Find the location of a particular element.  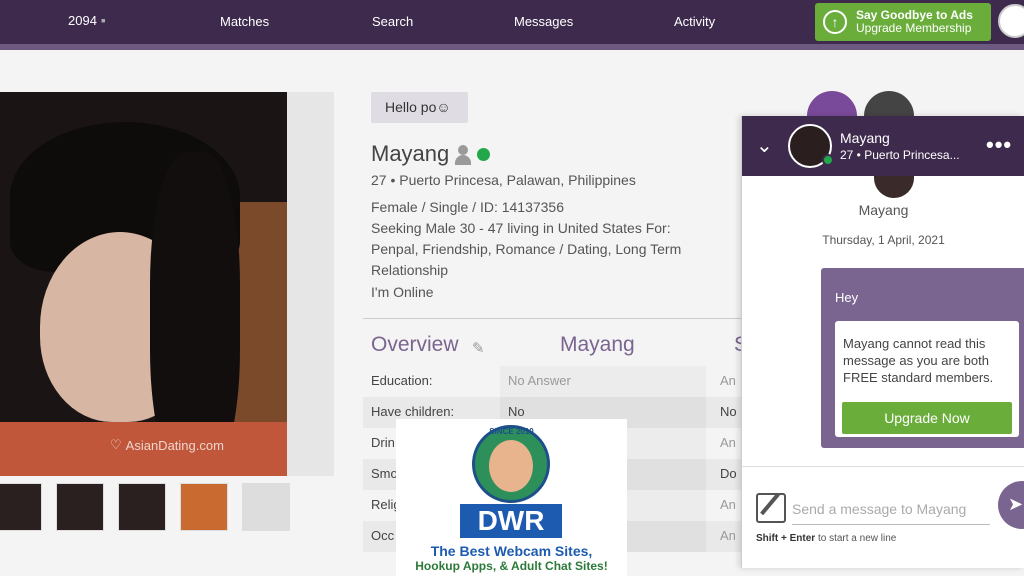

dwr-logo: DWR is located at coordinates (511, 521).